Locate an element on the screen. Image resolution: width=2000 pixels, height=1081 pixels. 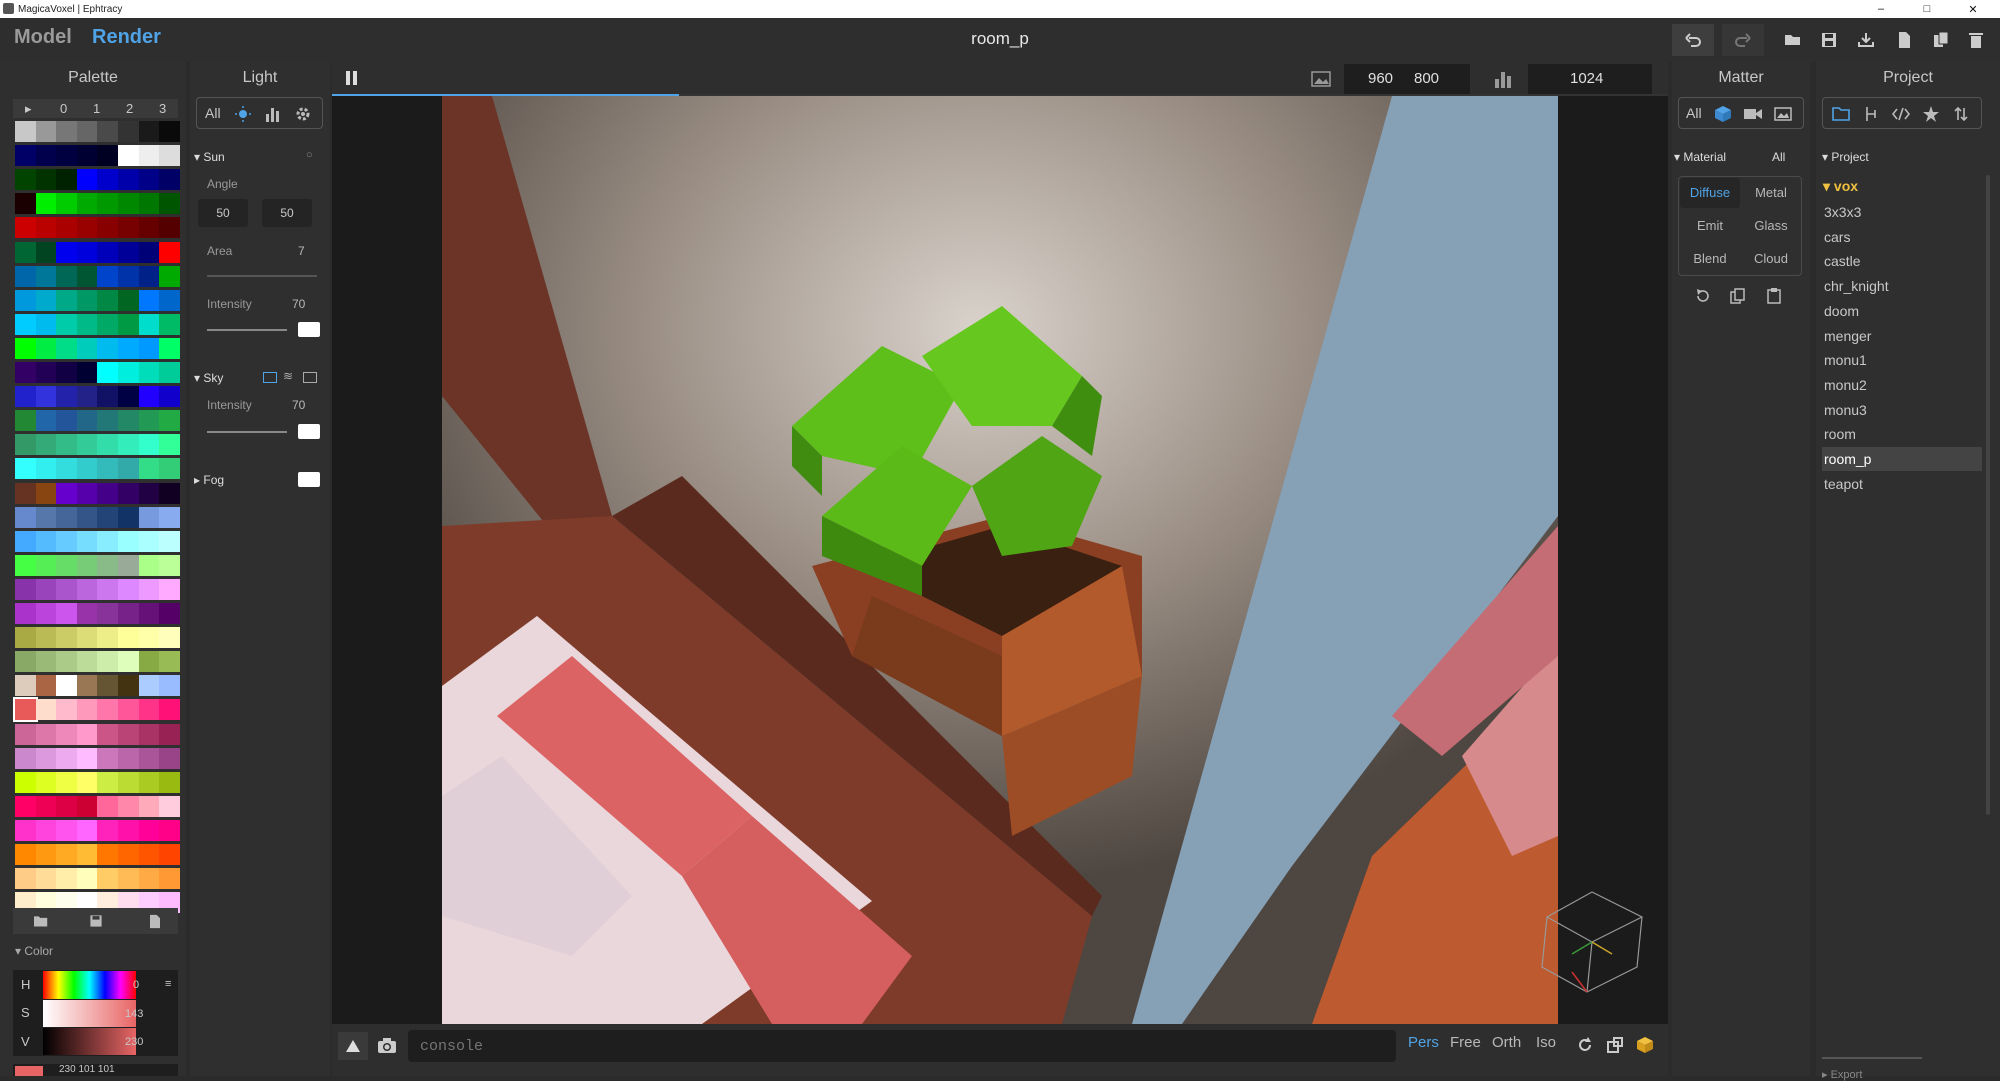
angle-field-1: 50 is located at coordinates (223, 213).